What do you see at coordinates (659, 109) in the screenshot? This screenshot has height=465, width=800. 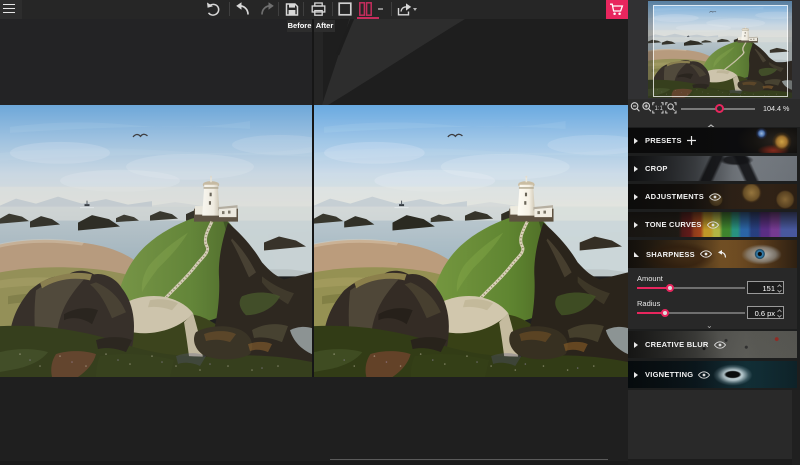 I see `svg-text: 1:1` at bounding box center [659, 109].